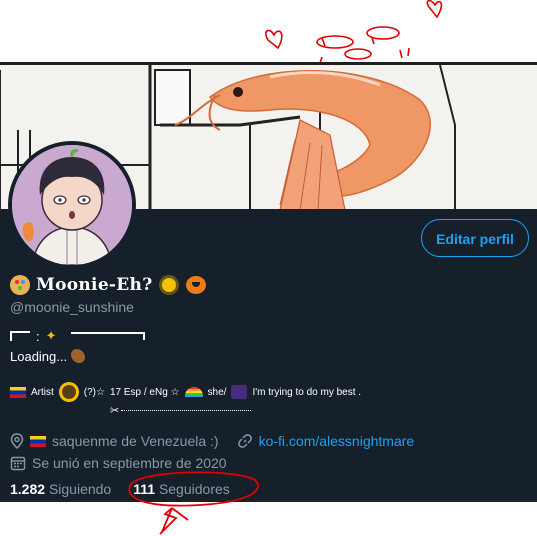 This screenshot has height=536, width=537. Describe the element at coordinates (115, 410) in the screenshot. I see `scissors-icon: ✂` at that location.